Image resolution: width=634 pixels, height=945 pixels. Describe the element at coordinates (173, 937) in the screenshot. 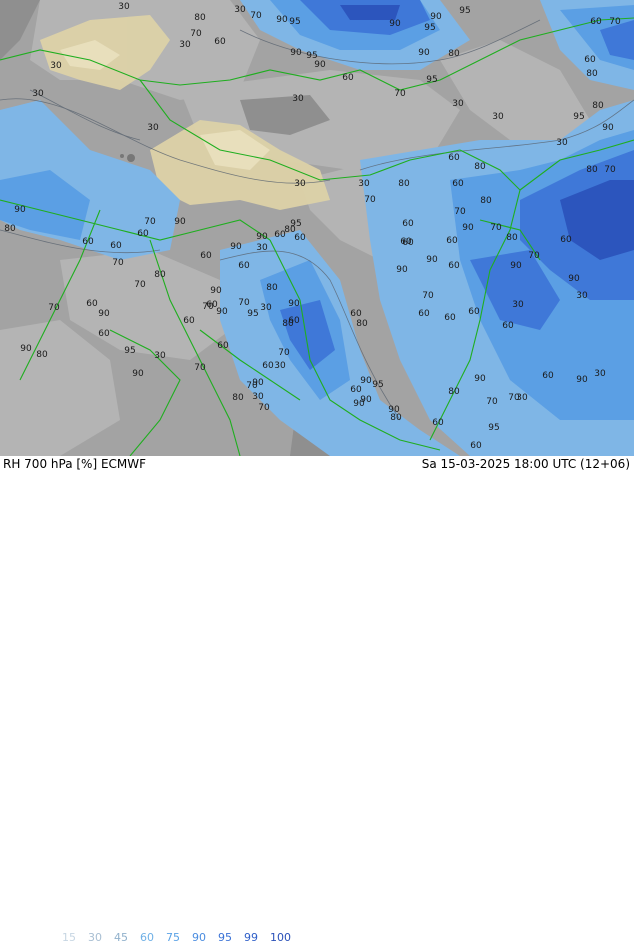

I see `legend-item-75: 75` at that location.